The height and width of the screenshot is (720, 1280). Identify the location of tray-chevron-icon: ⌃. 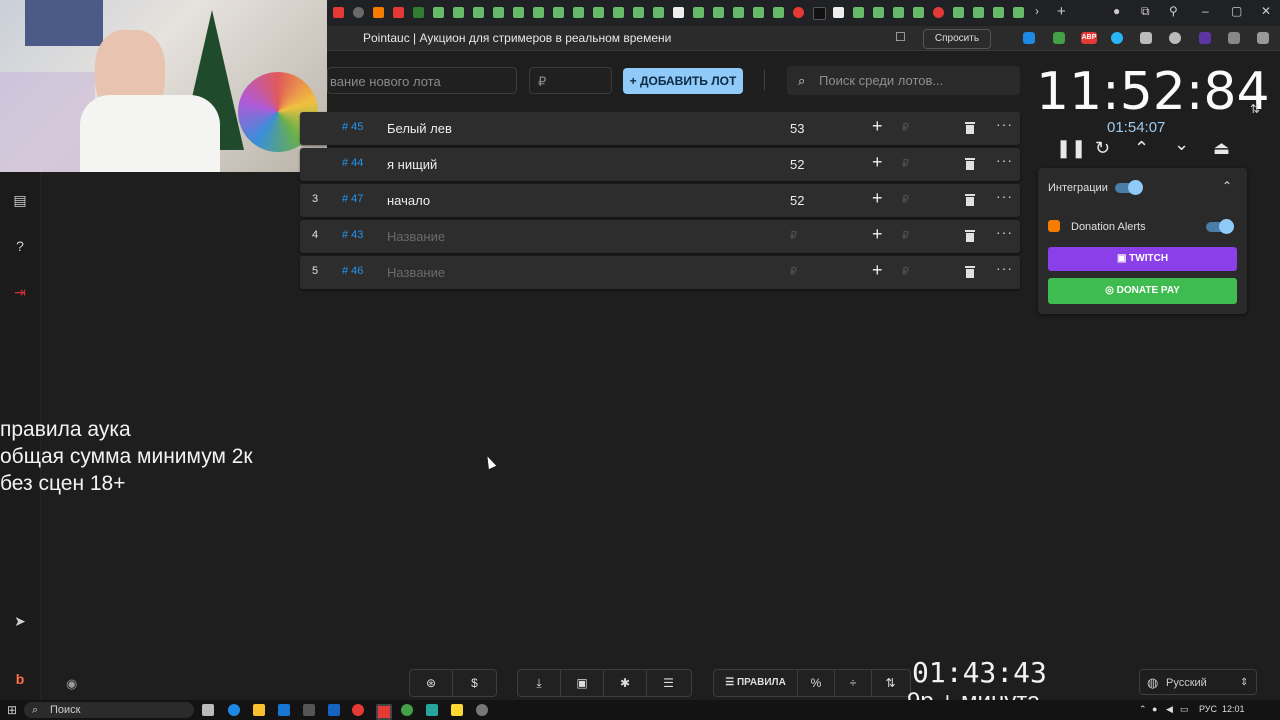
(1143, 709).